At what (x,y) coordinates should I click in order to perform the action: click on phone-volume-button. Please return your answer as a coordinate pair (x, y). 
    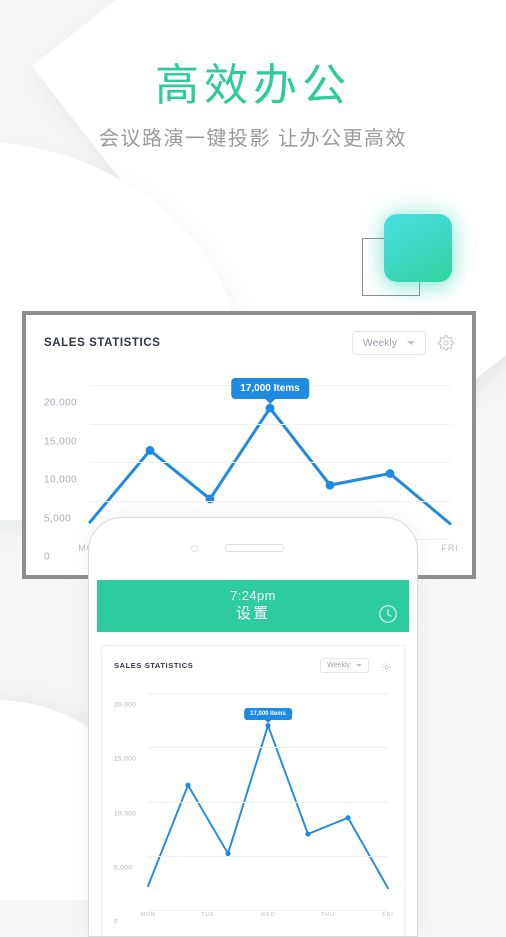
    Looking at the image, I should click on (88, 593).